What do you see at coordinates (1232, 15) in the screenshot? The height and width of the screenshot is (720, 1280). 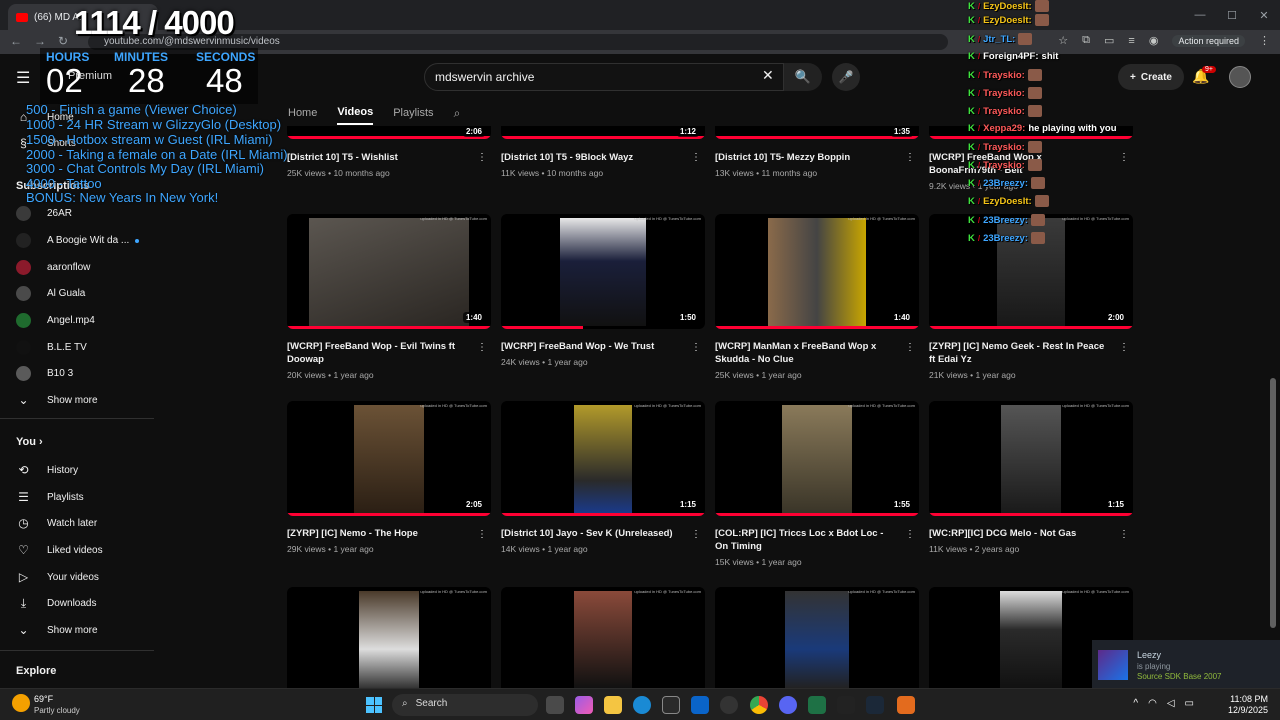 I see `maximize-button: ☐` at bounding box center [1232, 15].